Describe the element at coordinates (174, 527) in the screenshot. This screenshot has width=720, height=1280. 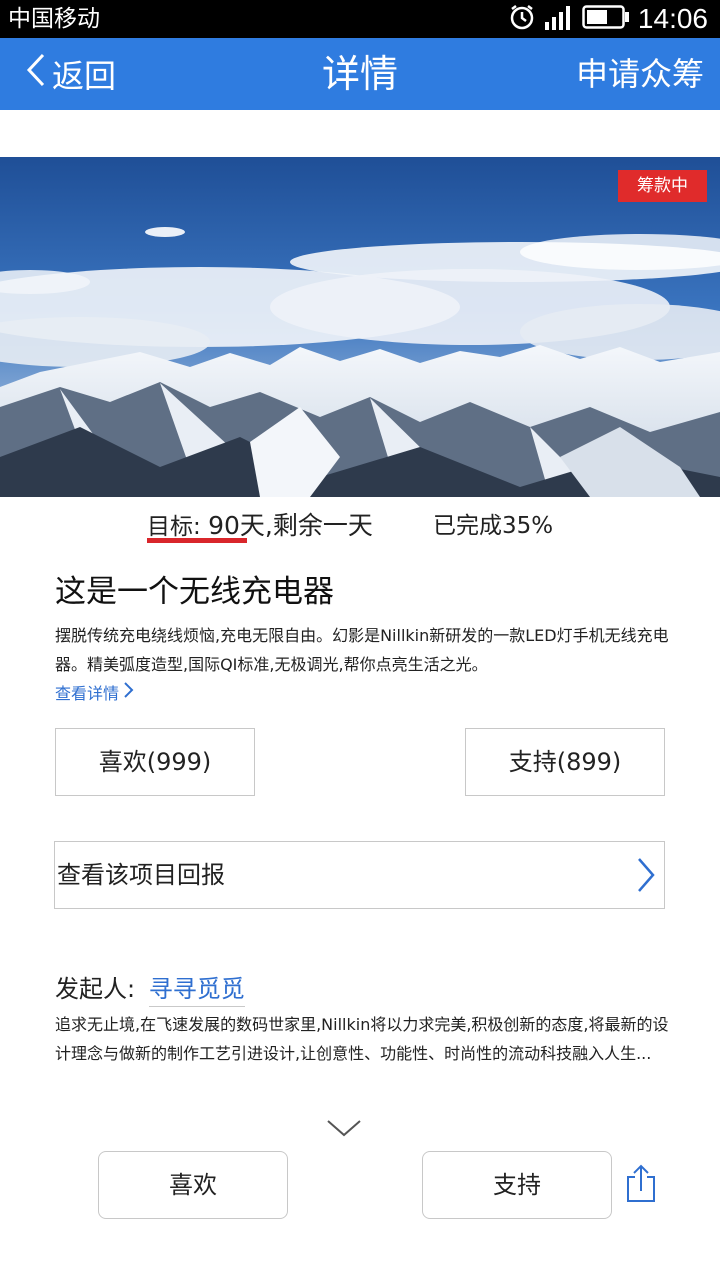
I see `goal-label: 目标:` at that location.